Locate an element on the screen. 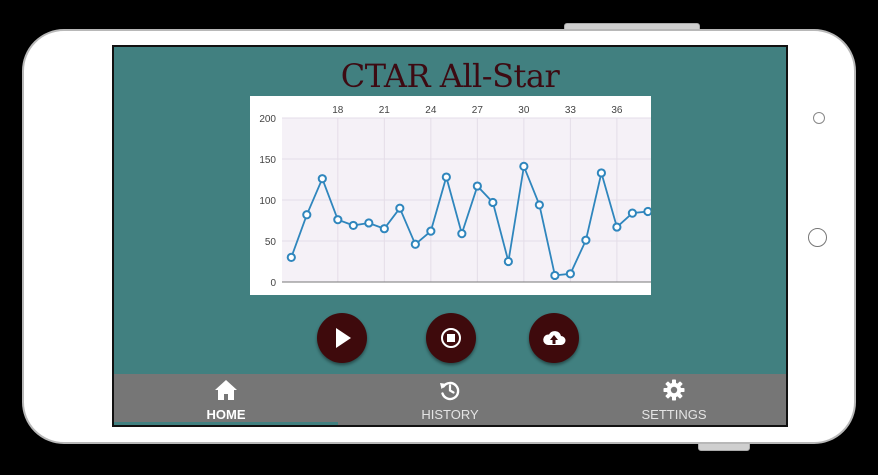 The width and height of the screenshot is (878, 475). stop-icon is located at coordinates (451, 338).